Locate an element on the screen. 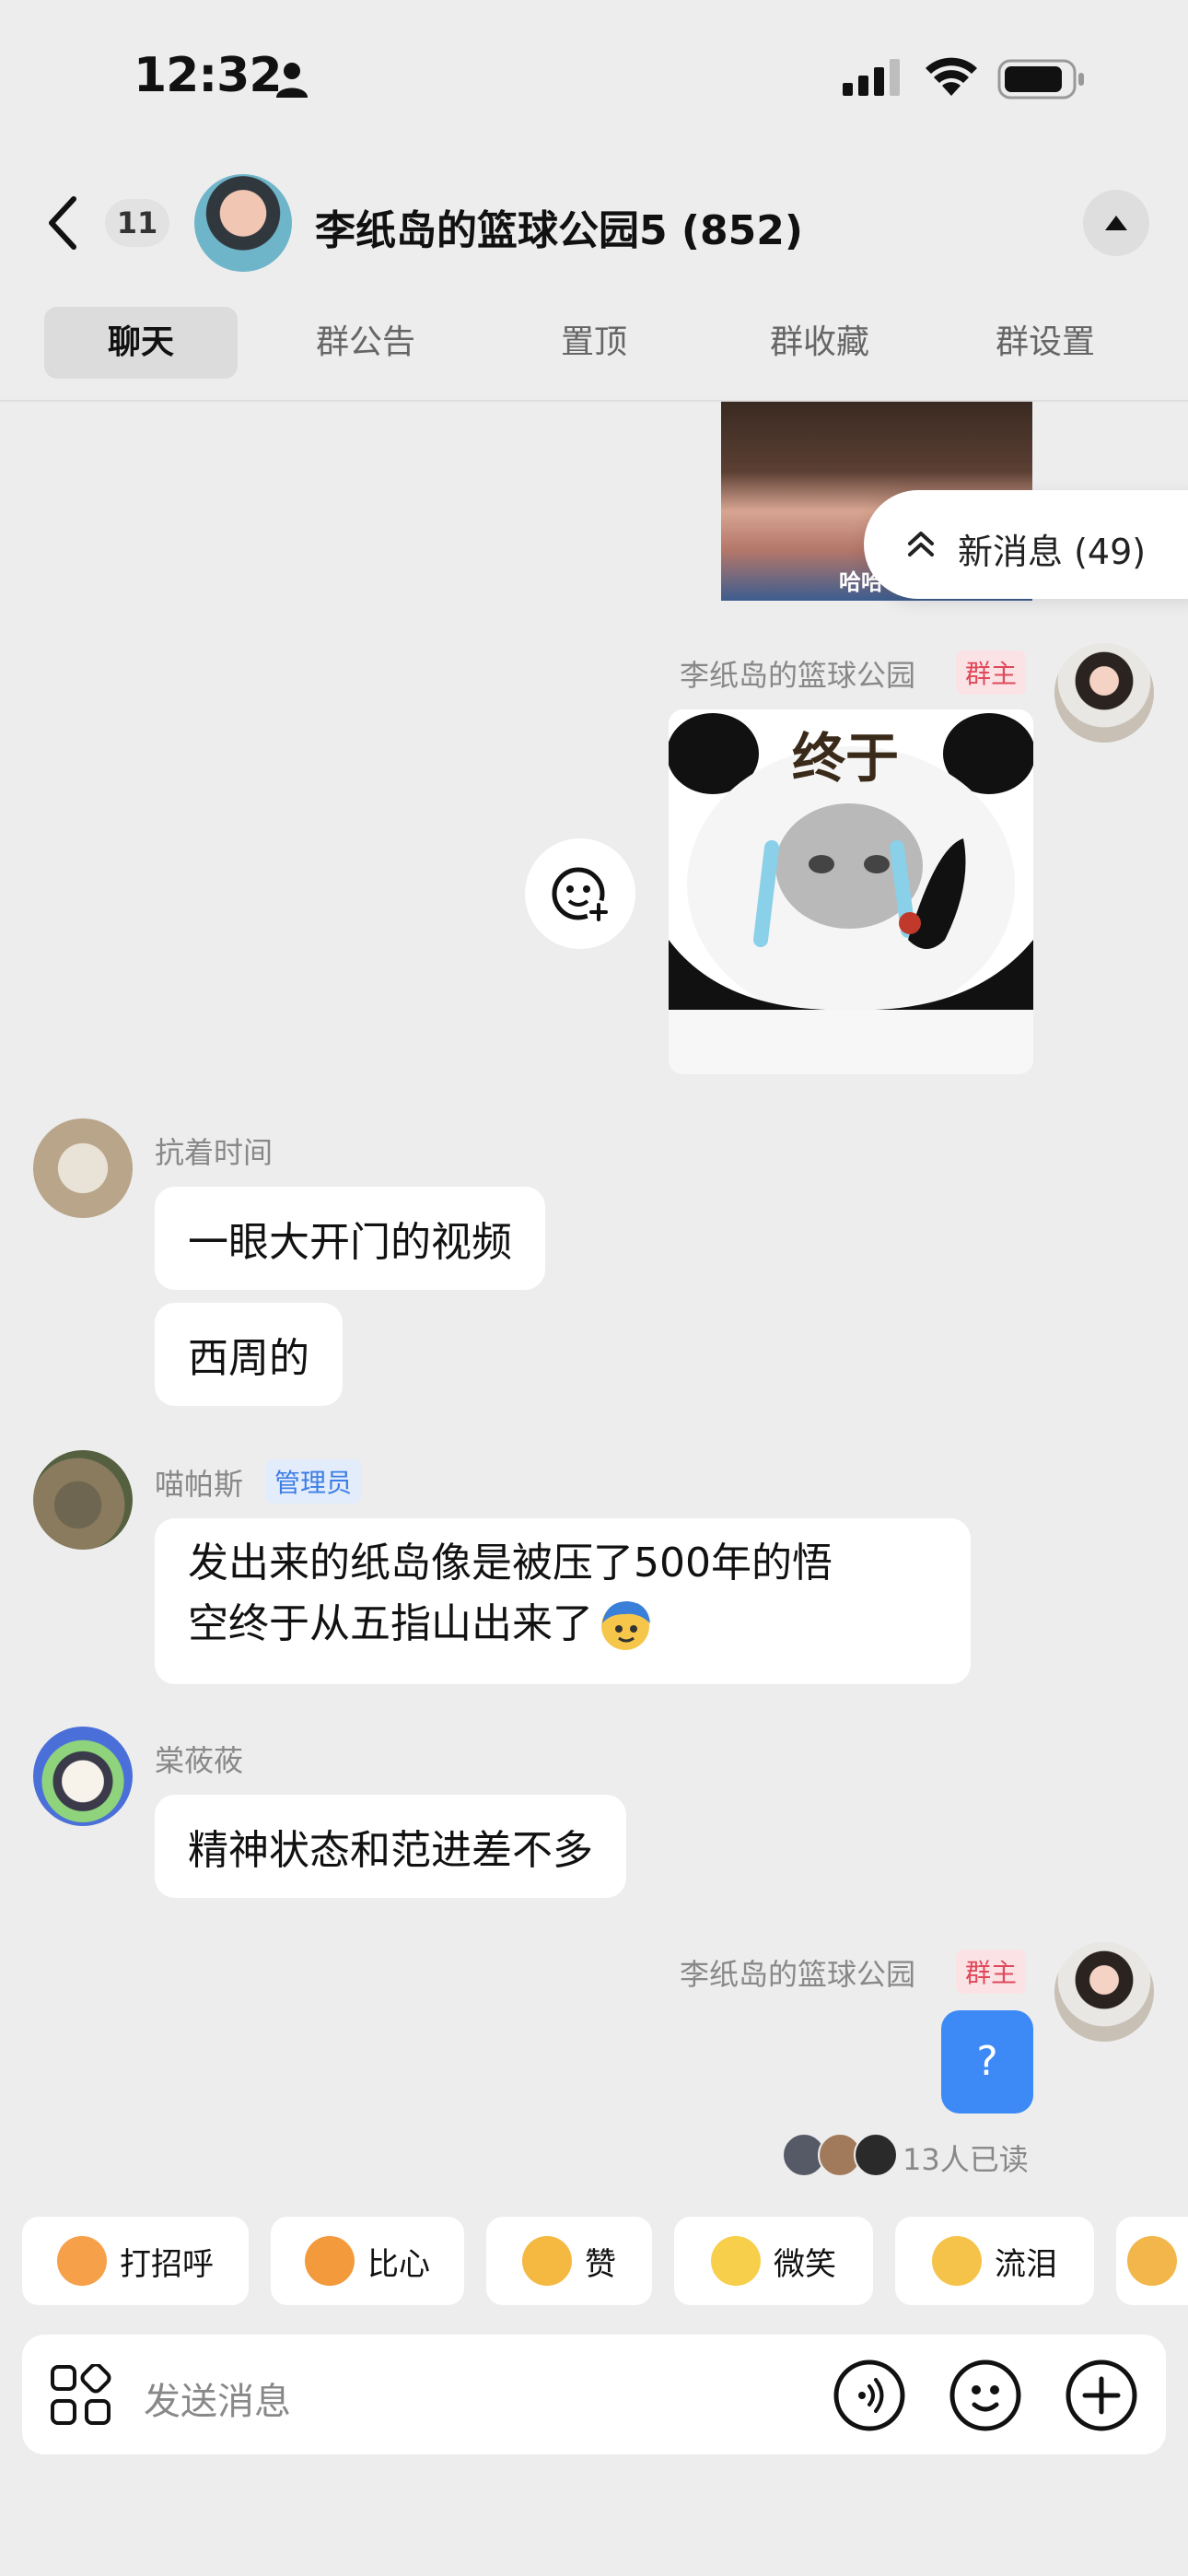 Image resolution: width=1188 pixels, height=2576 pixels. person-icon is located at coordinates (292, 80).